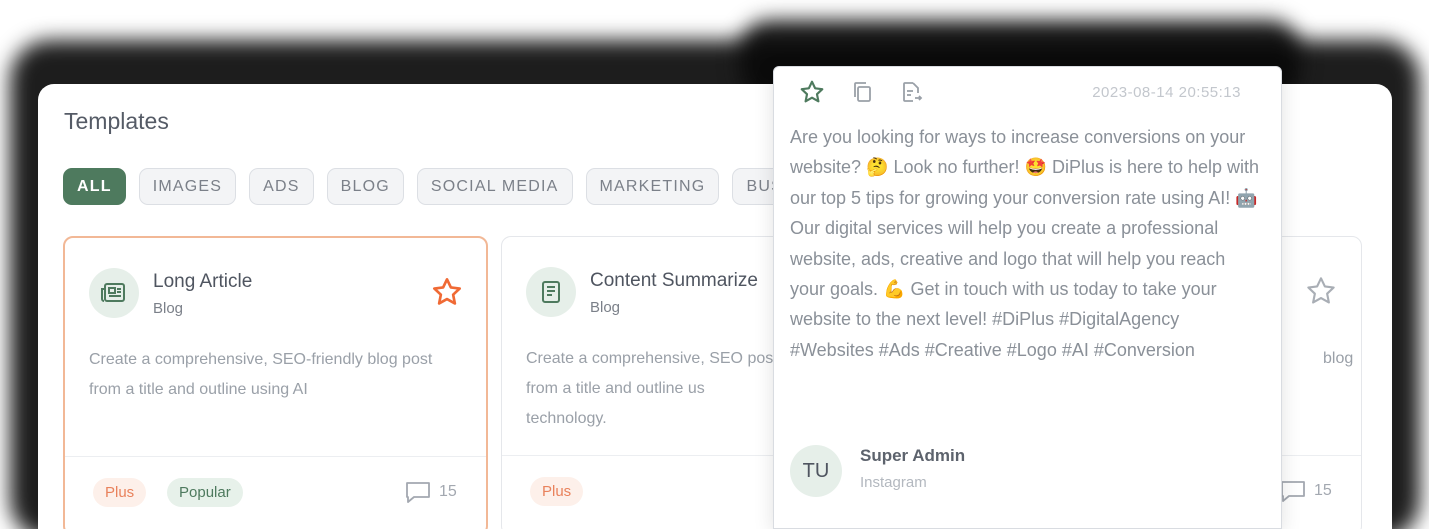  I want to click on copy-icon, so click(862, 92).